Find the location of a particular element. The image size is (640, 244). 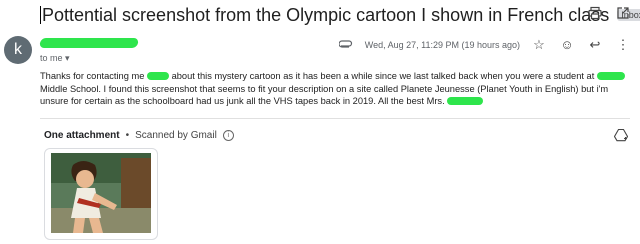

sender-avatar: k is located at coordinates (18, 50).